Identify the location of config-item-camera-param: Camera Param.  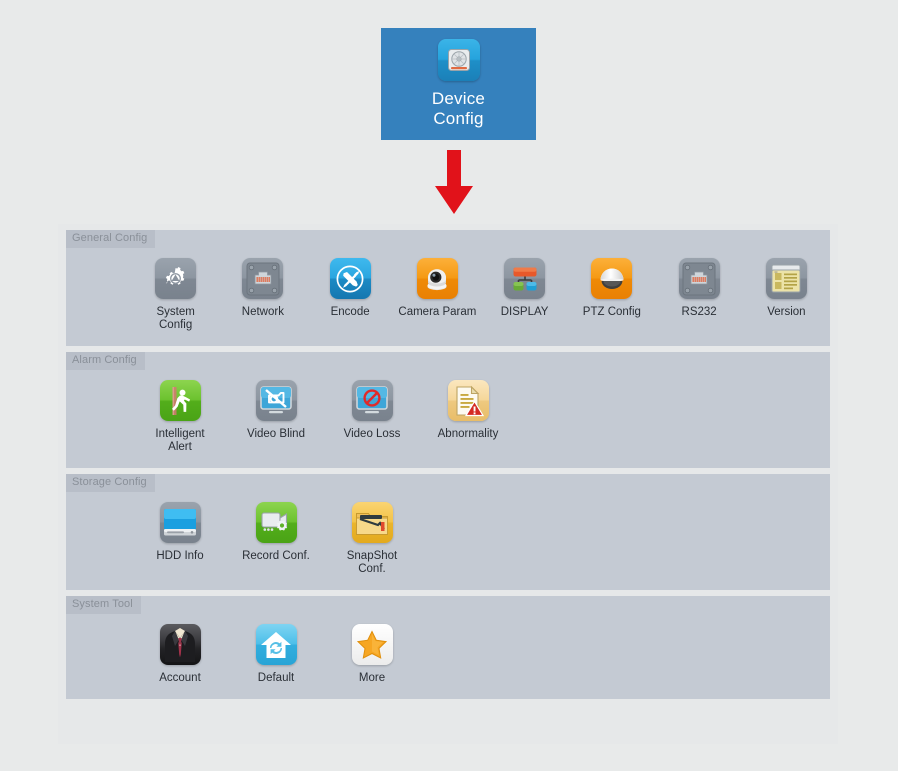
(437, 295).